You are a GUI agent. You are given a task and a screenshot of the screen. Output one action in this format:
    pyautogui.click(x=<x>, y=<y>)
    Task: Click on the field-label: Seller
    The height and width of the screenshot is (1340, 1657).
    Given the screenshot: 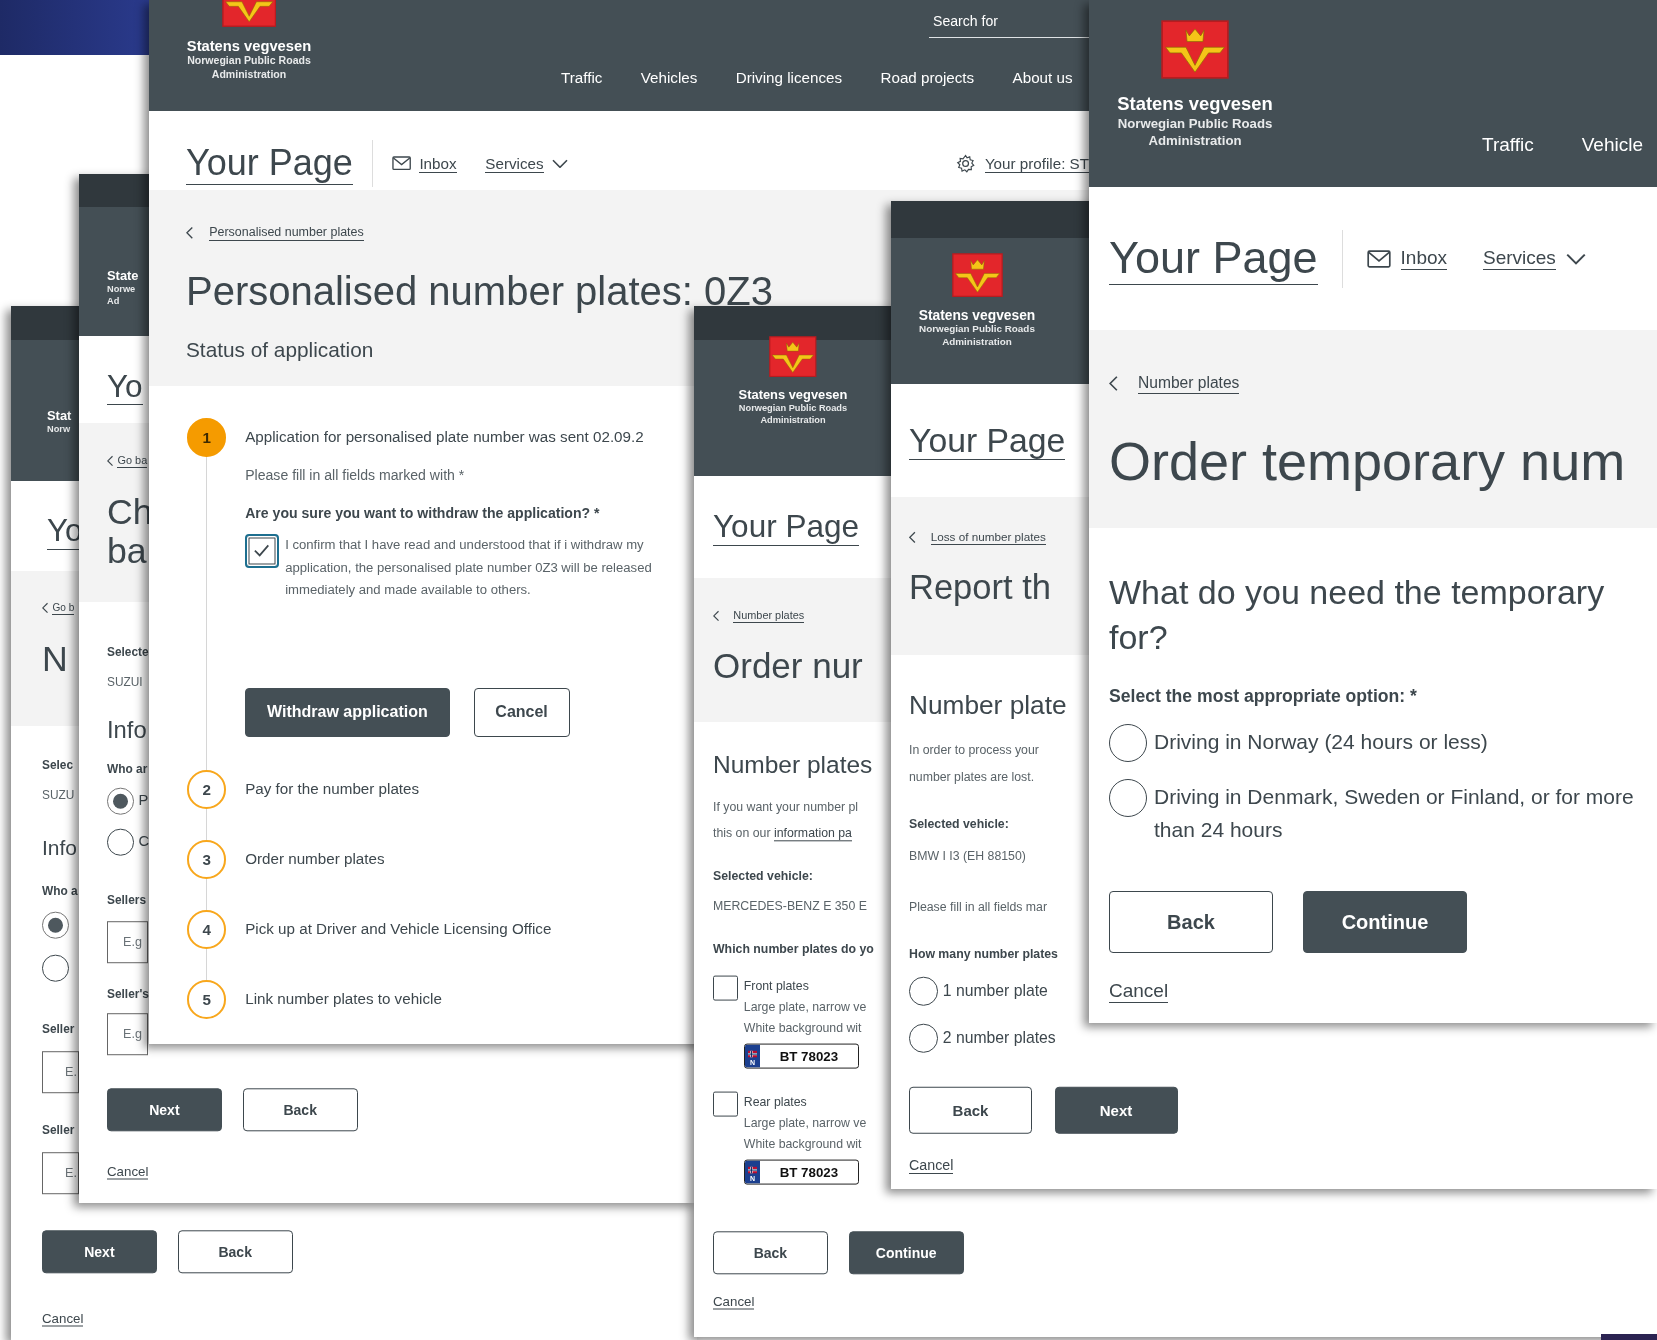 What is the action you would take?
    pyautogui.click(x=58, y=1130)
    